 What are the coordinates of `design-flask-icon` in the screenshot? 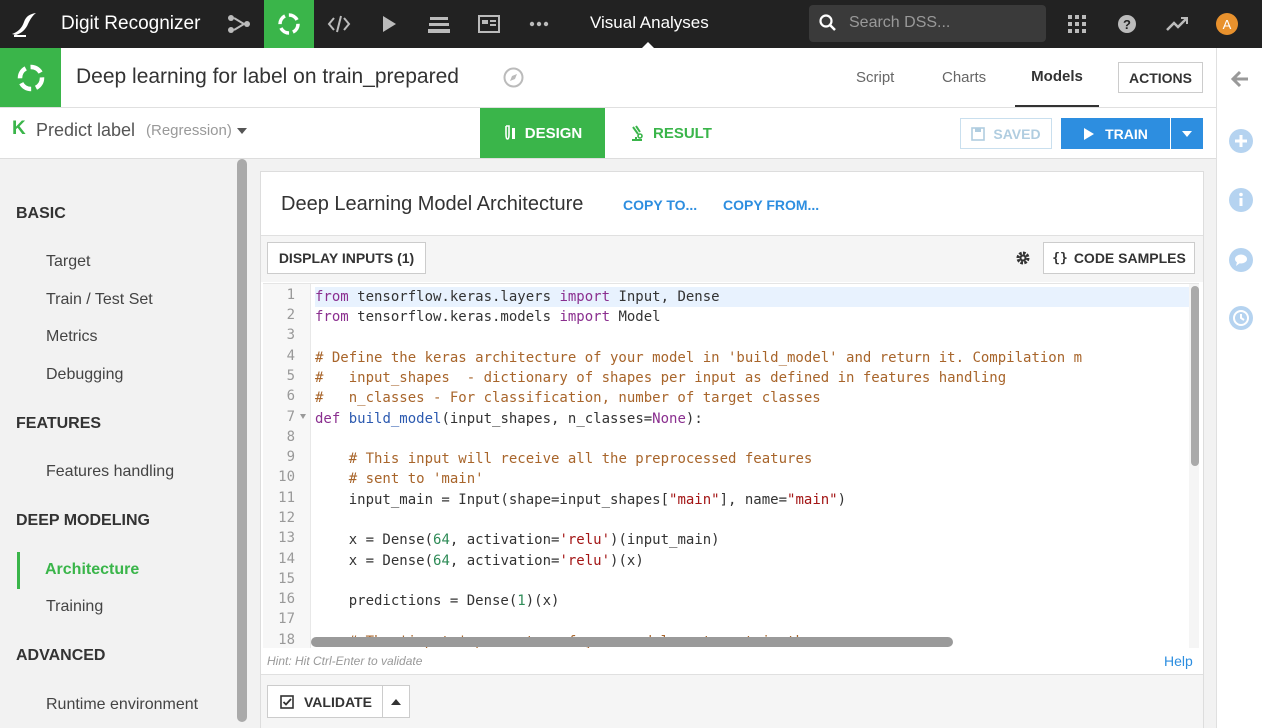 It's located at (509, 132).